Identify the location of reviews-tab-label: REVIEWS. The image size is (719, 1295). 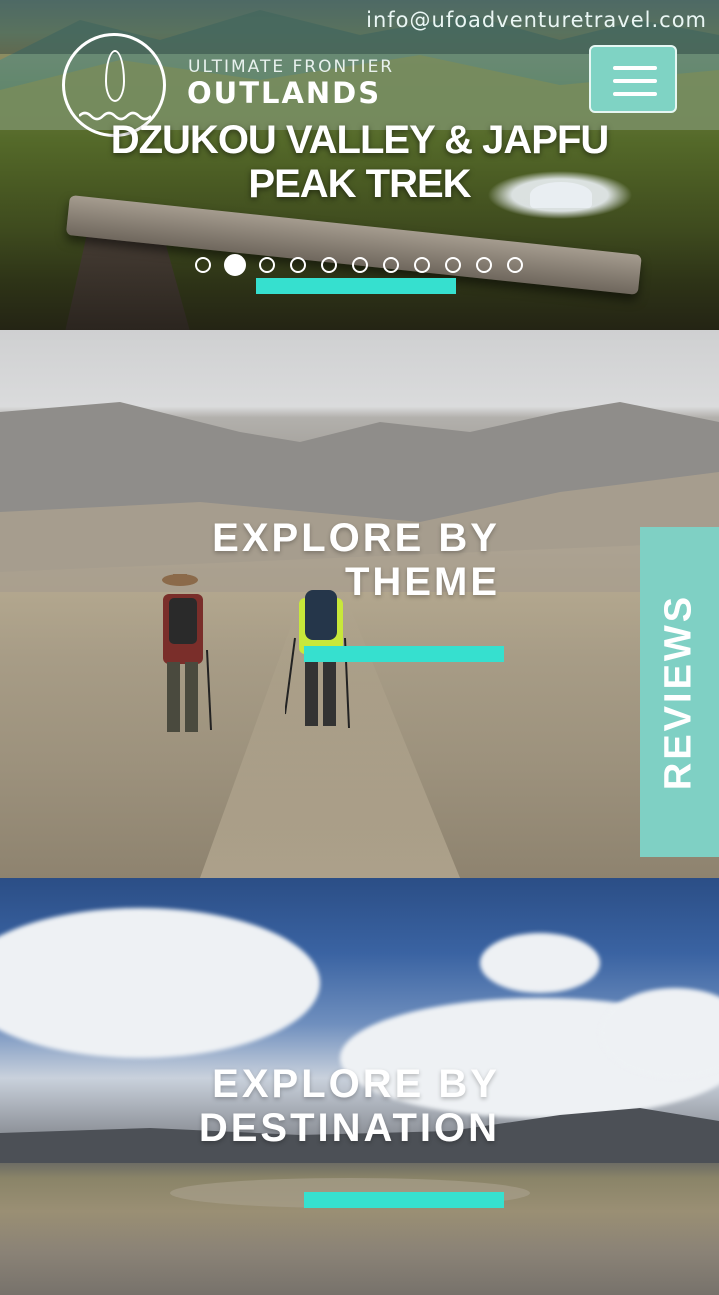
(678, 692).